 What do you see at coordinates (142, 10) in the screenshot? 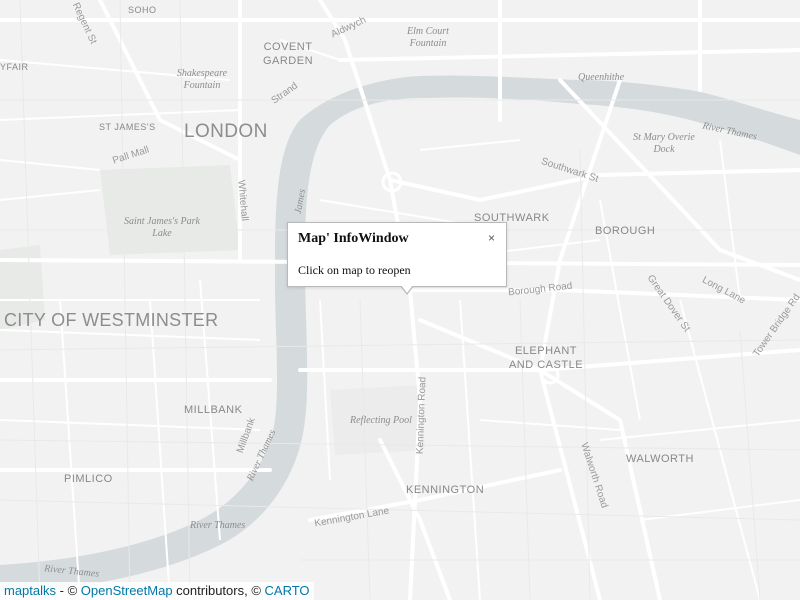
I see `label-soho: SOHO` at bounding box center [142, 10].